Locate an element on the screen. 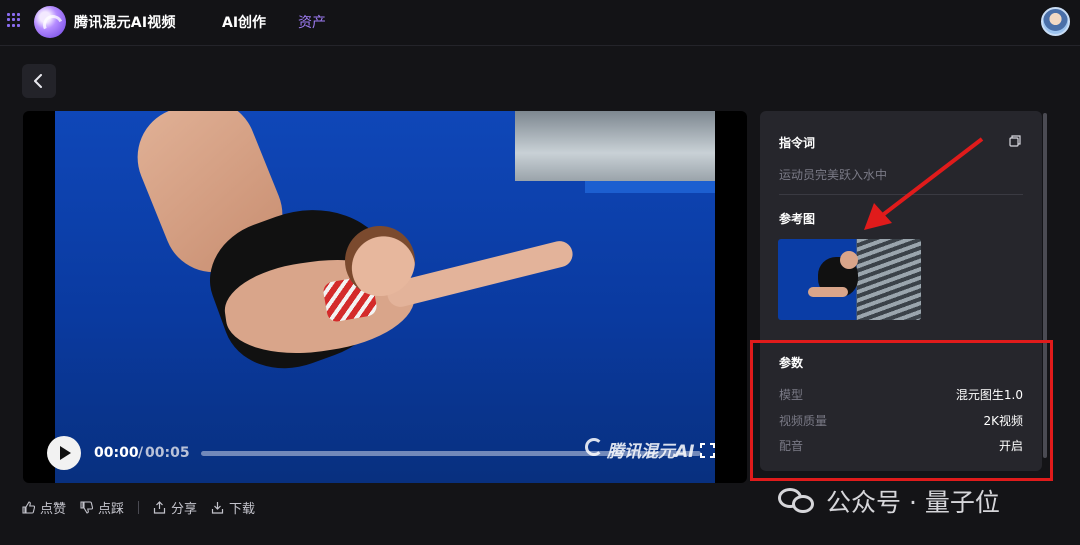  hunyuan-logo is located at coordinates (50, 22).